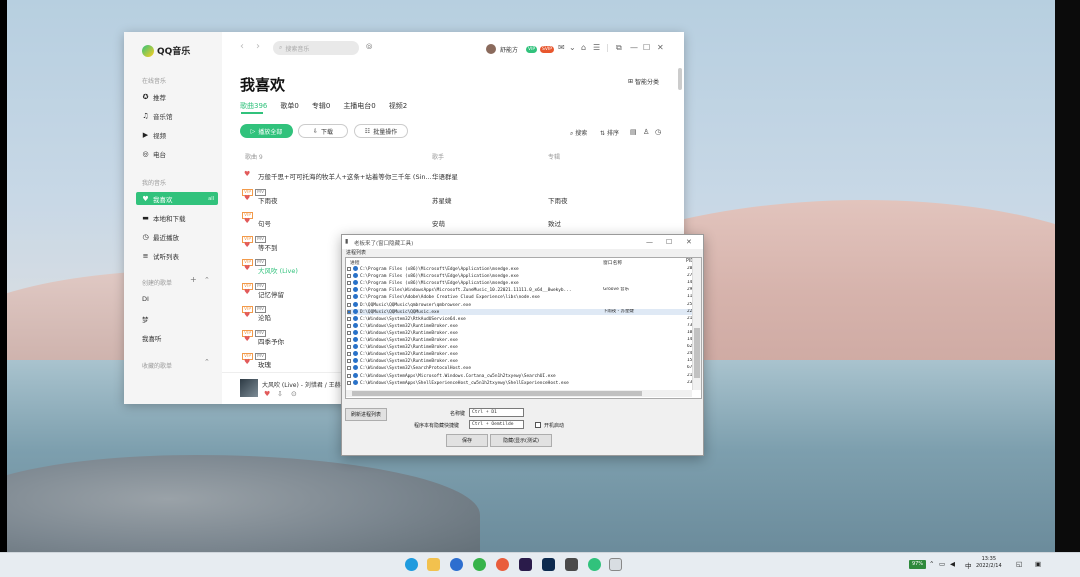 The height and width of the screenshot is (577, 1080). I want to click on battery-indicator: 97%, so click(917, 564).